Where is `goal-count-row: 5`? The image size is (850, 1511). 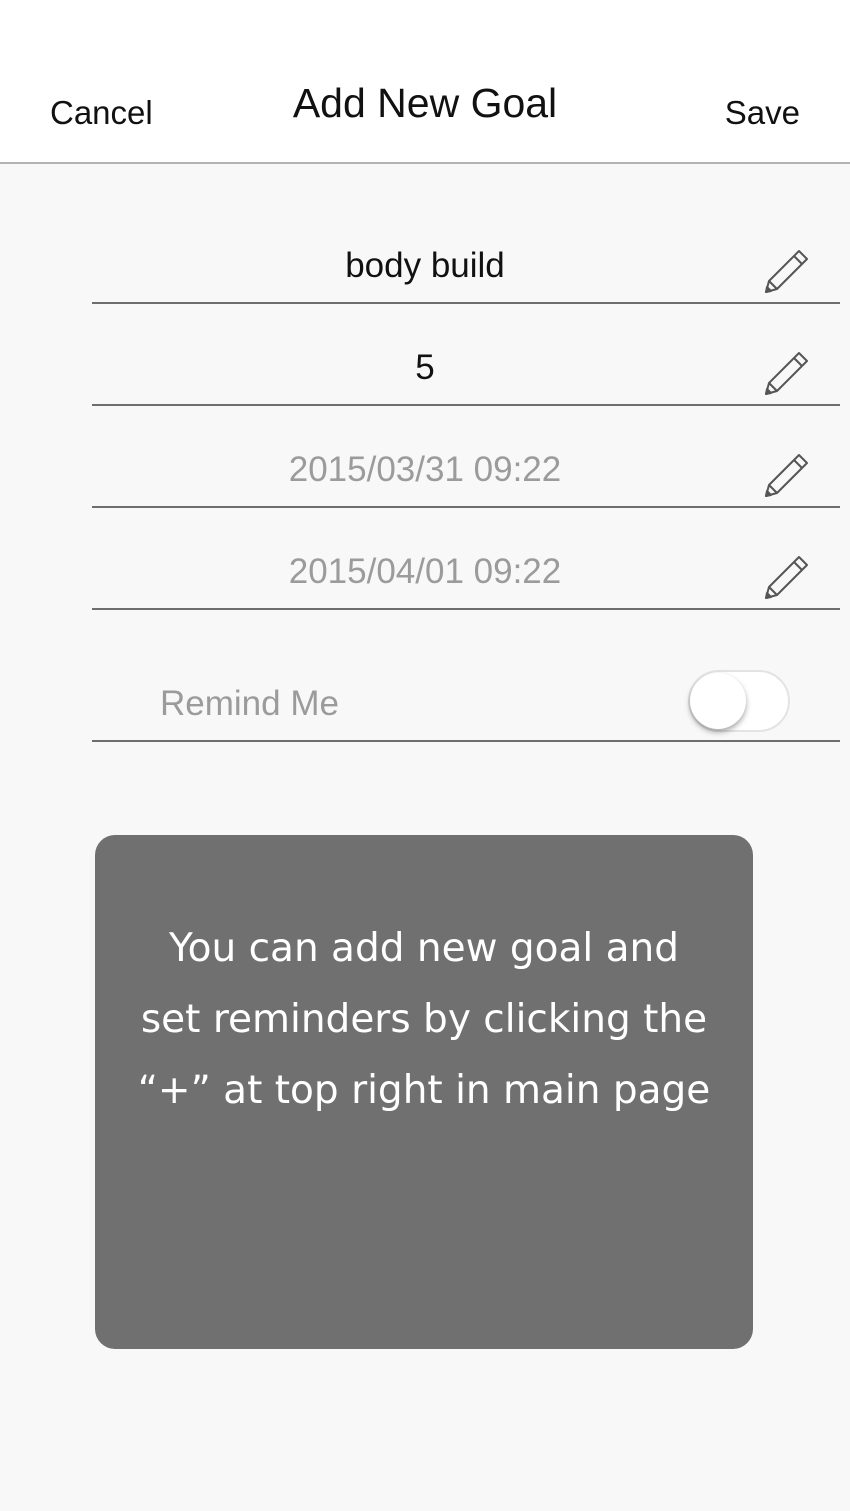
goal-count-row: 5 is located at coordinates (466, 354).